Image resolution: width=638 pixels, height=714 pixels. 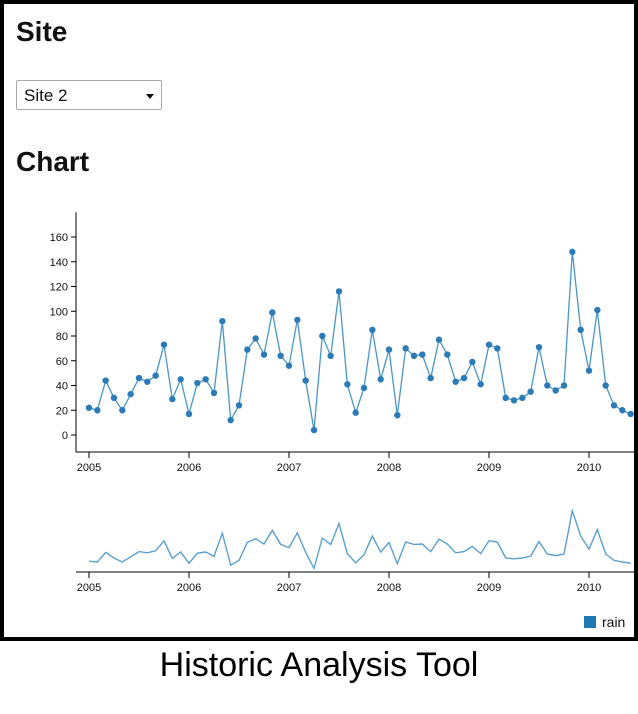 I want to click on context-chart-brush: 2005 2006 2007 2008 2009 2010, so click(x=355, y=551).